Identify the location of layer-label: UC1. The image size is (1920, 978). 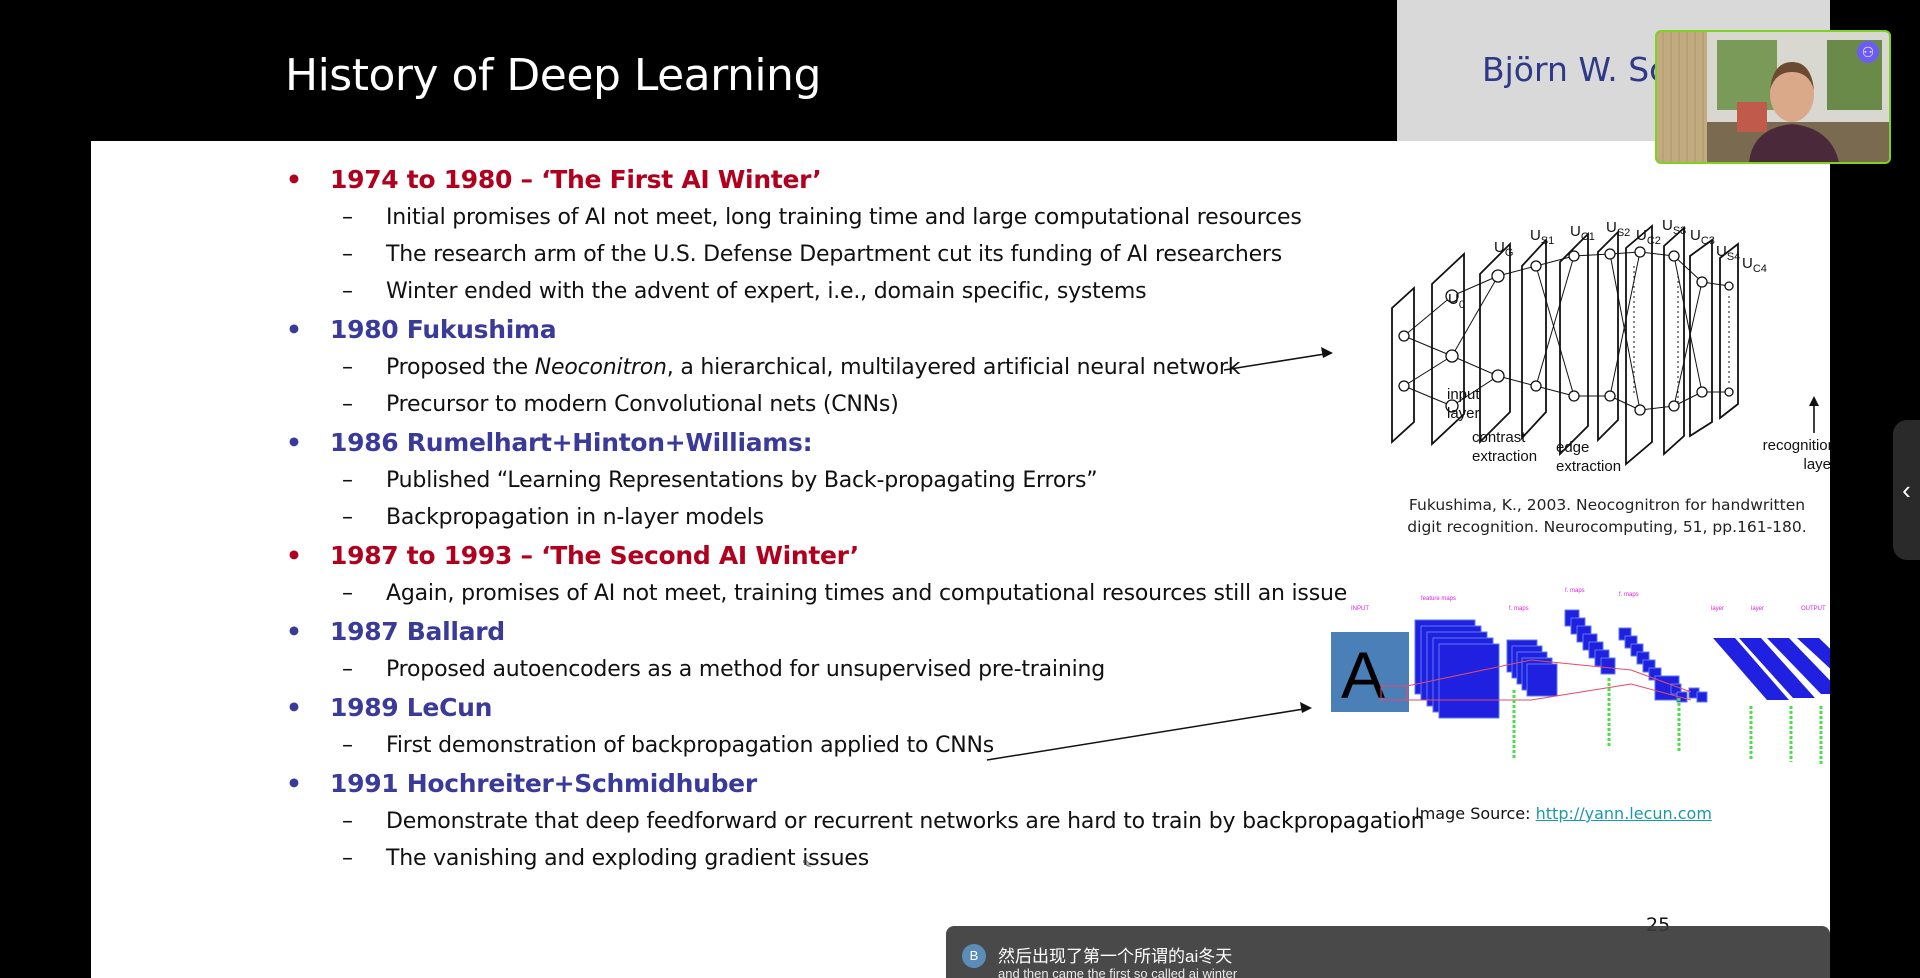
(1582, 233).